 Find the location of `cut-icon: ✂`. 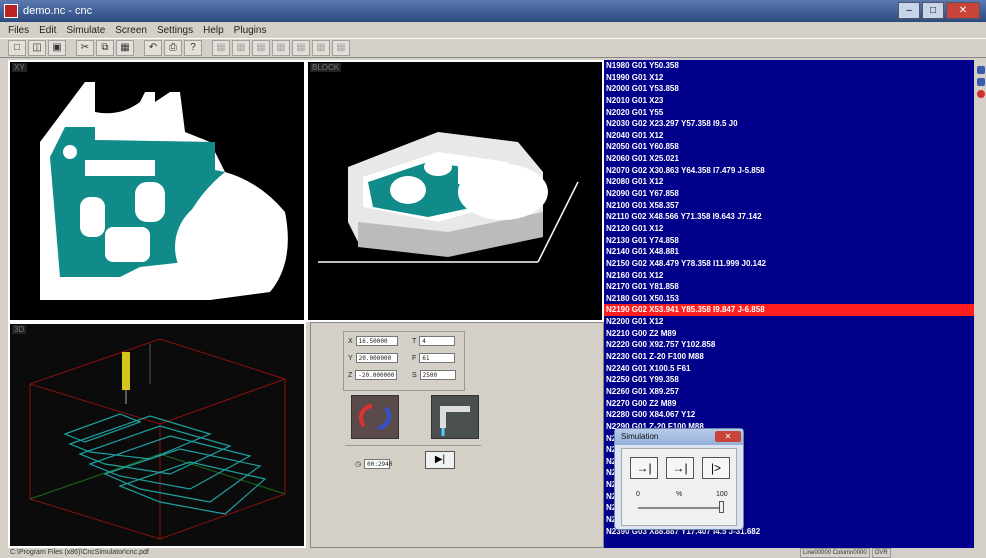

cut-icon: ✂ is located at coordinates (85, 48).